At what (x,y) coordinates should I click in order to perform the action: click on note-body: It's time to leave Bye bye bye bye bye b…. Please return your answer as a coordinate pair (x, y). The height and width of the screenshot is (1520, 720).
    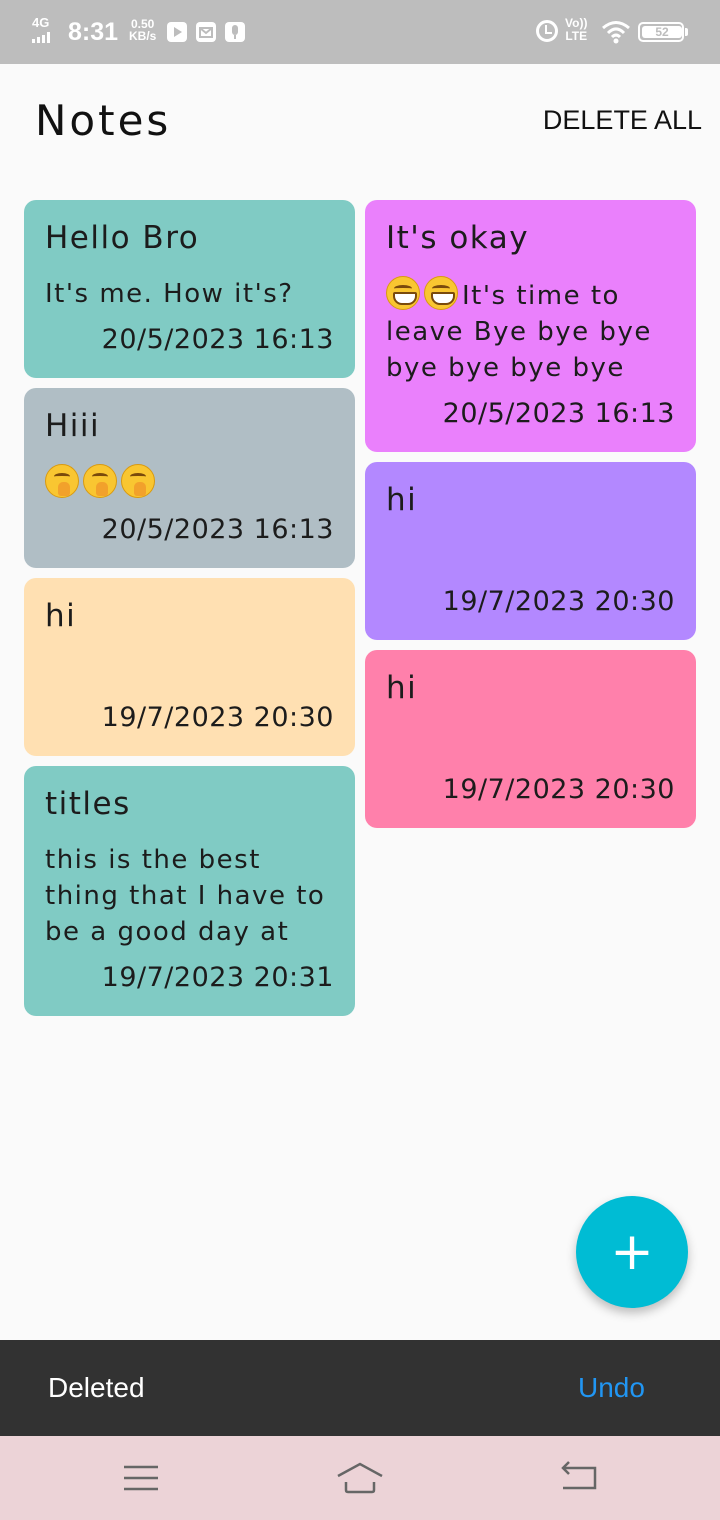
    Looking at the image, I should click on (530, 331).